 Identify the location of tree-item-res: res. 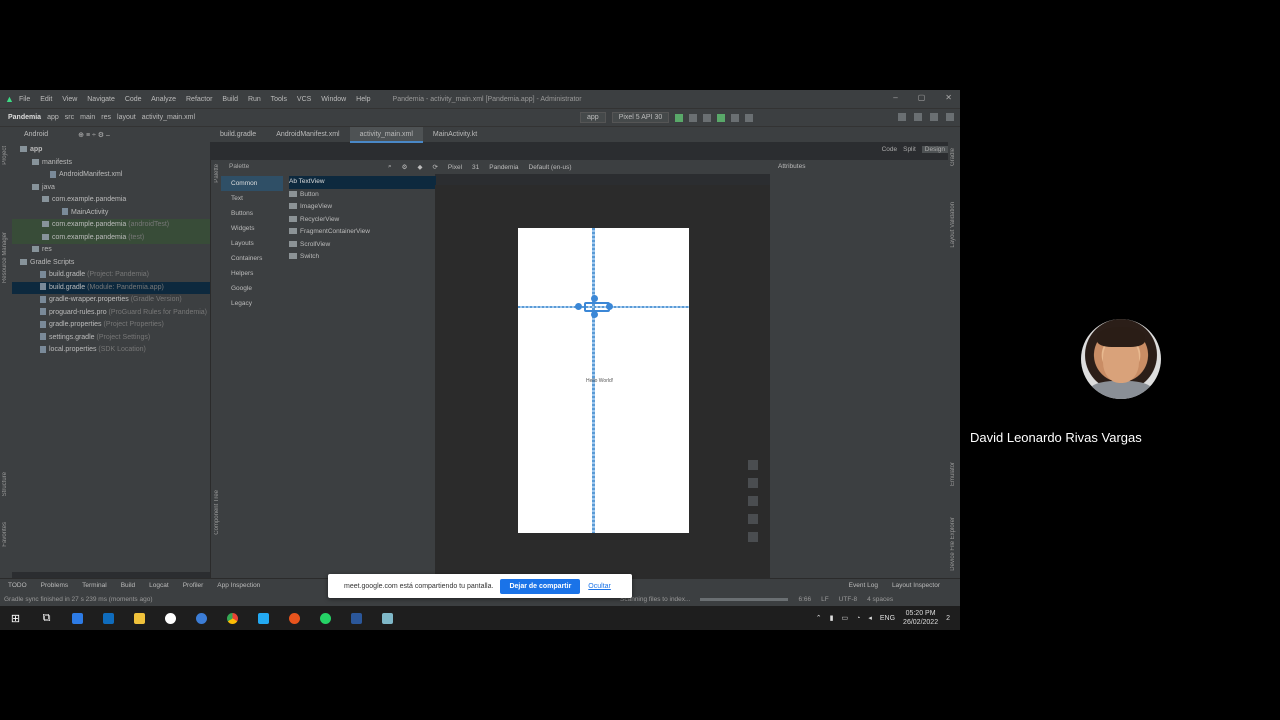
(111, 250).